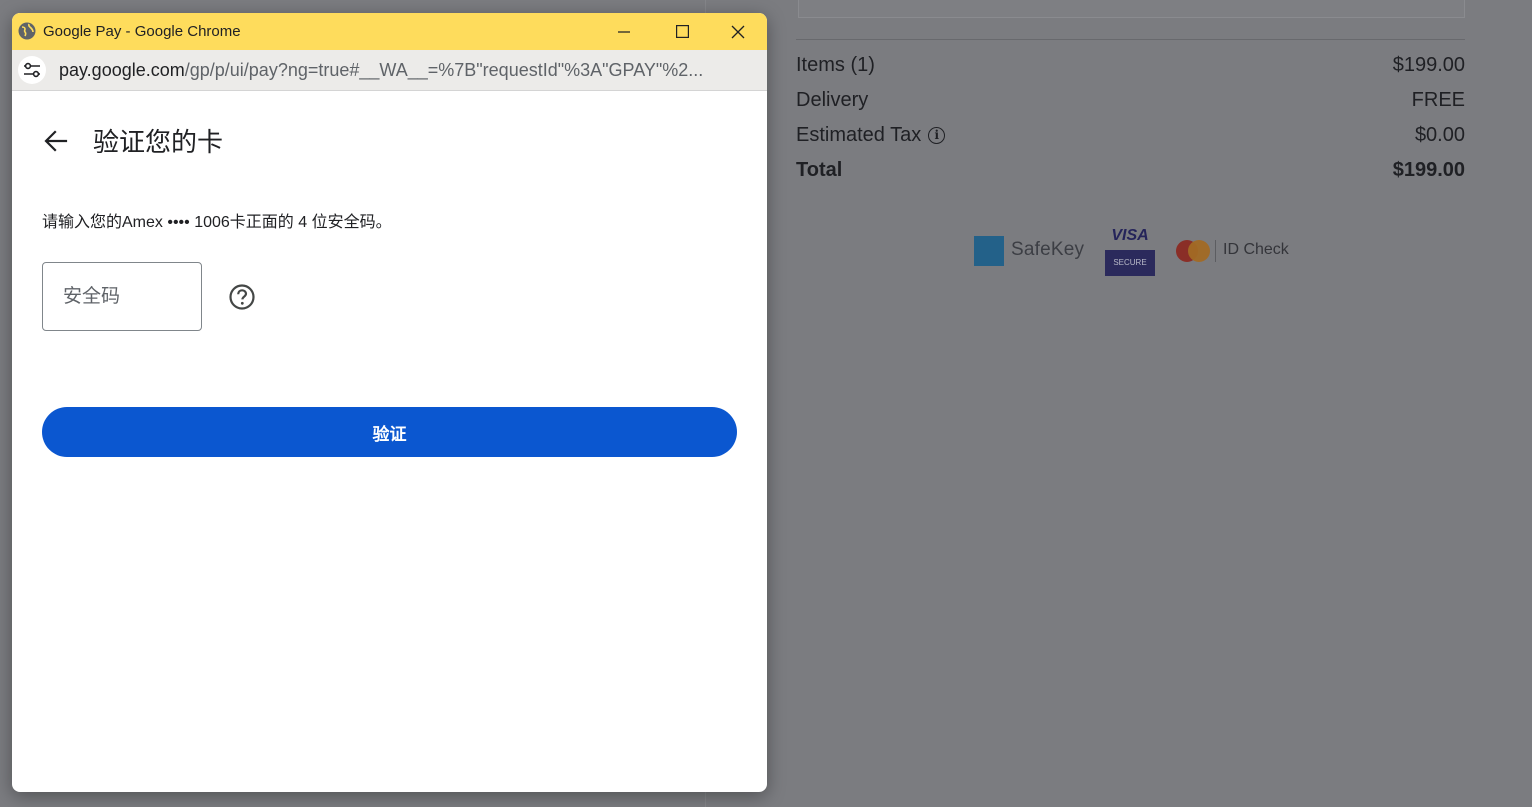  I want to click on window-titlebar: Google Pay - Google Chrome, so click(389, 31).